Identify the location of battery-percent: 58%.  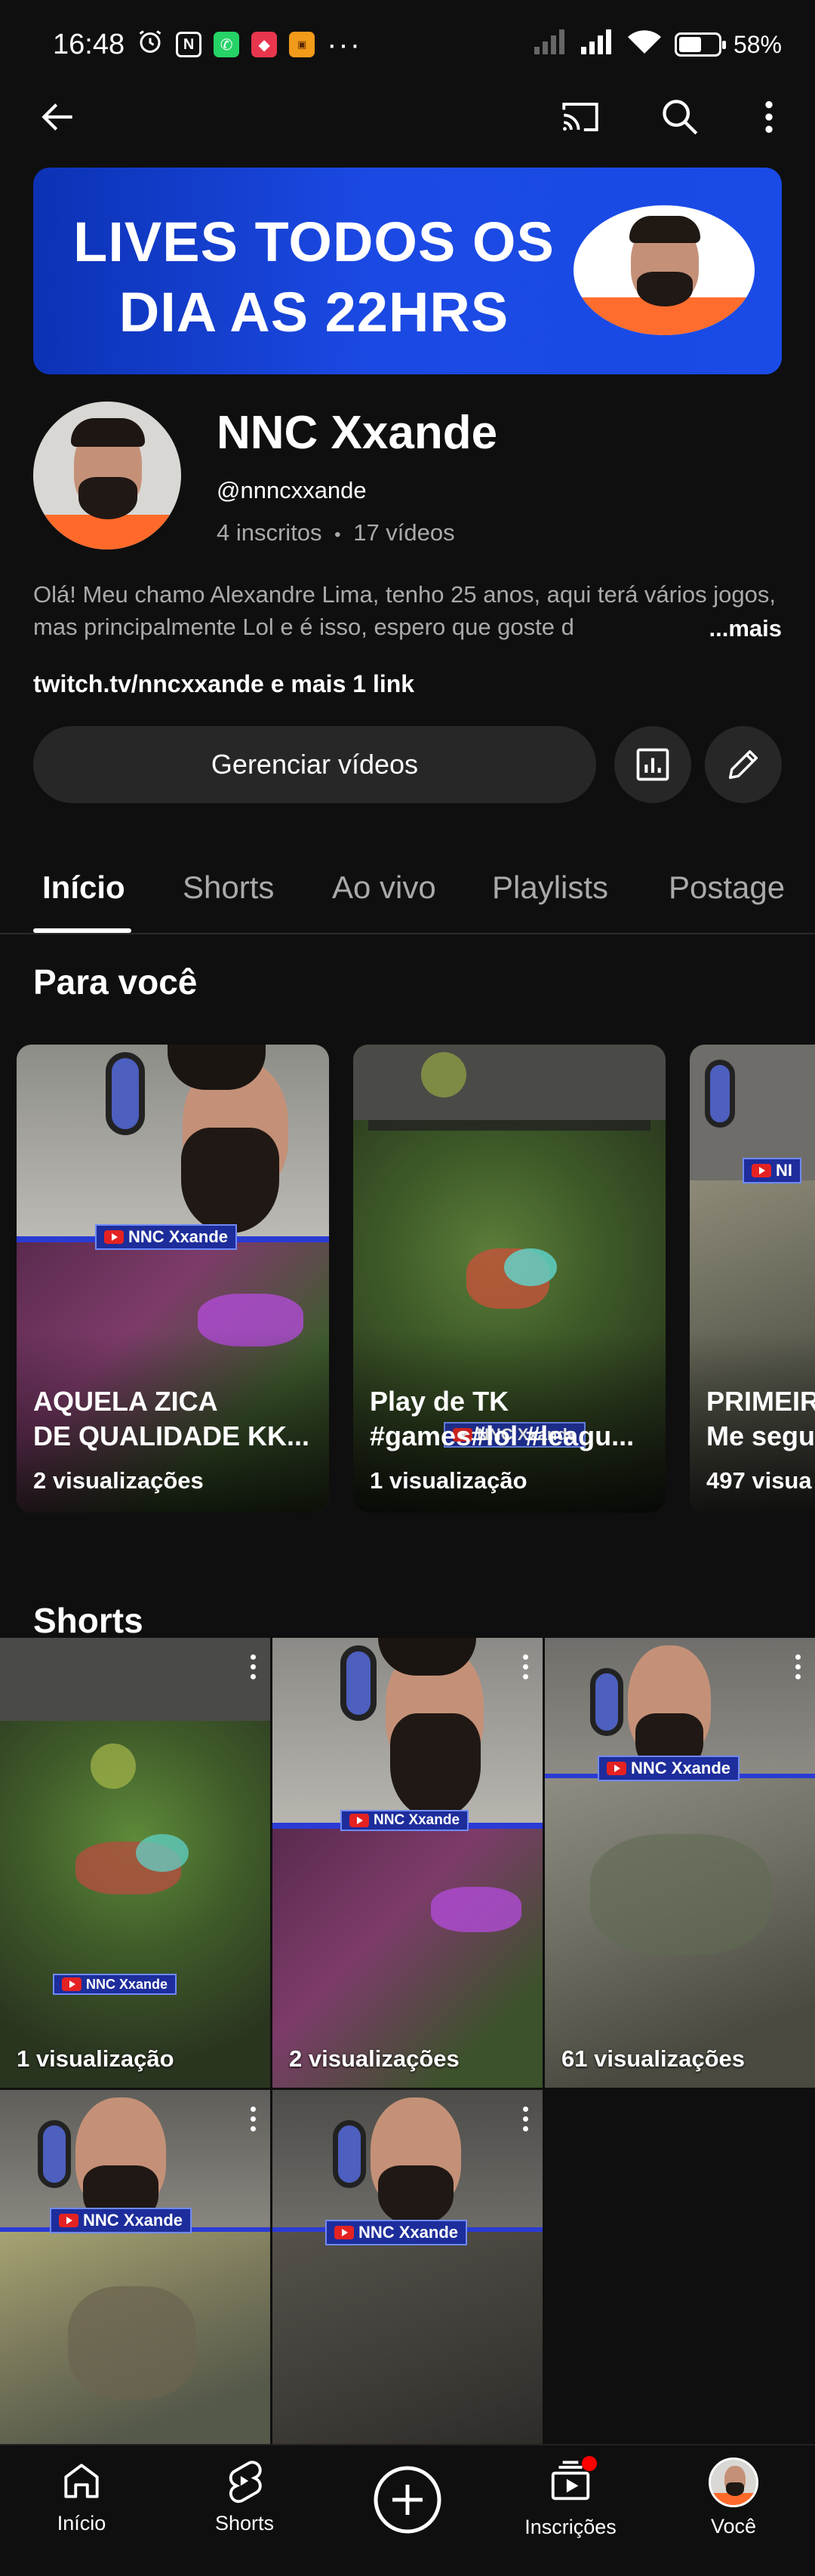
(757, 44).